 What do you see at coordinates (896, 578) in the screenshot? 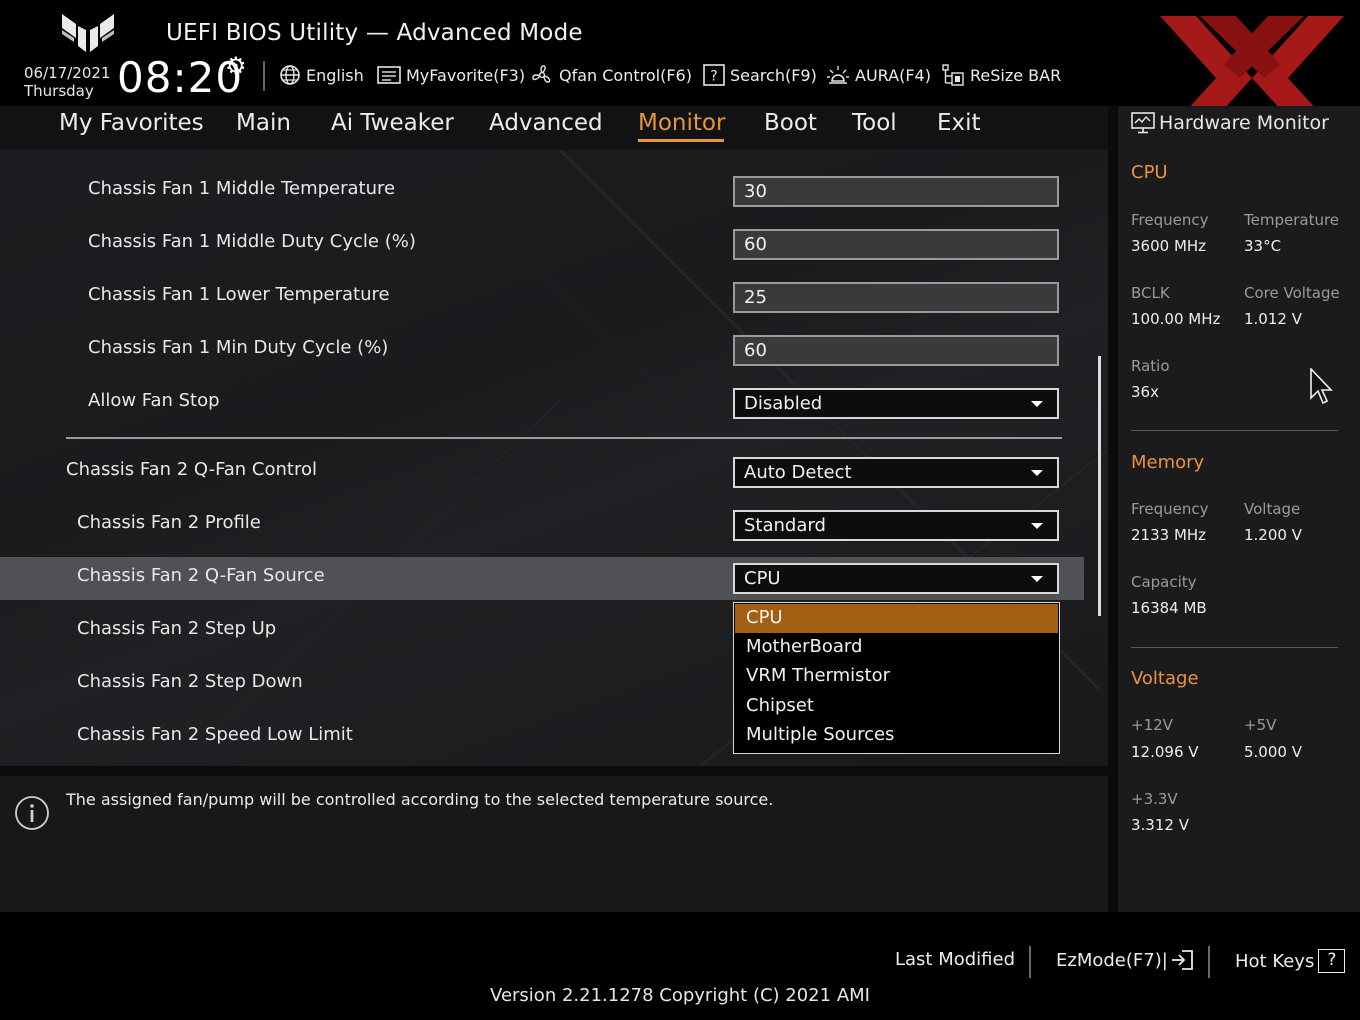
I see `fan2-qfan-source-select: CPU` at bounding box center [896, 578].